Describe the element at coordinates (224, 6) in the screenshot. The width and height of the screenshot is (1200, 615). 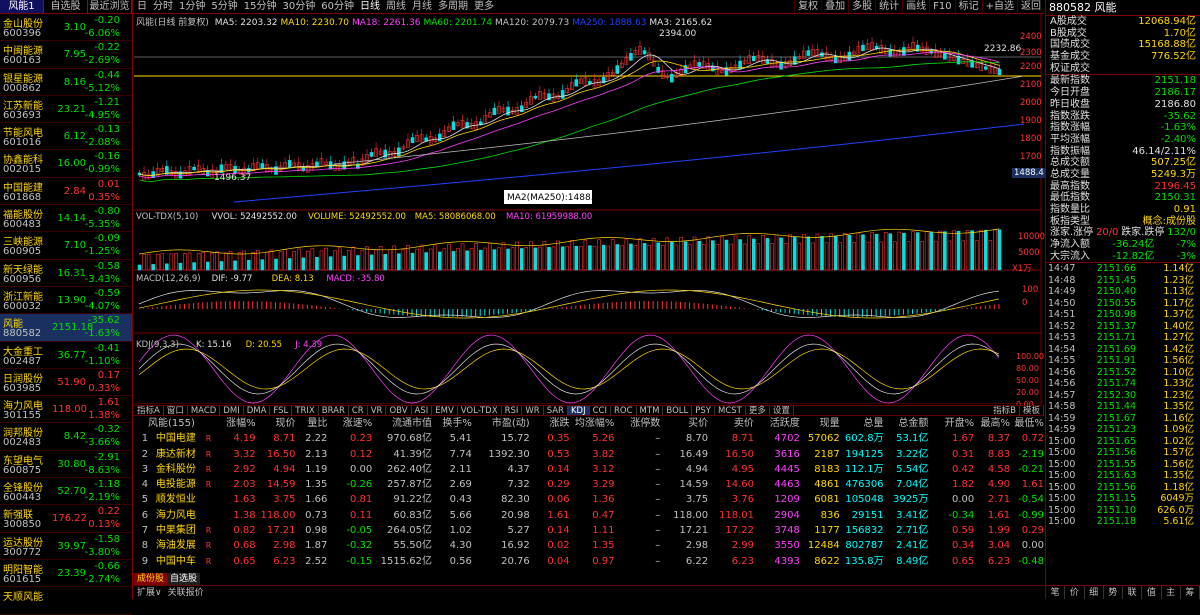
I see `period-button: 5分钟` at that location.